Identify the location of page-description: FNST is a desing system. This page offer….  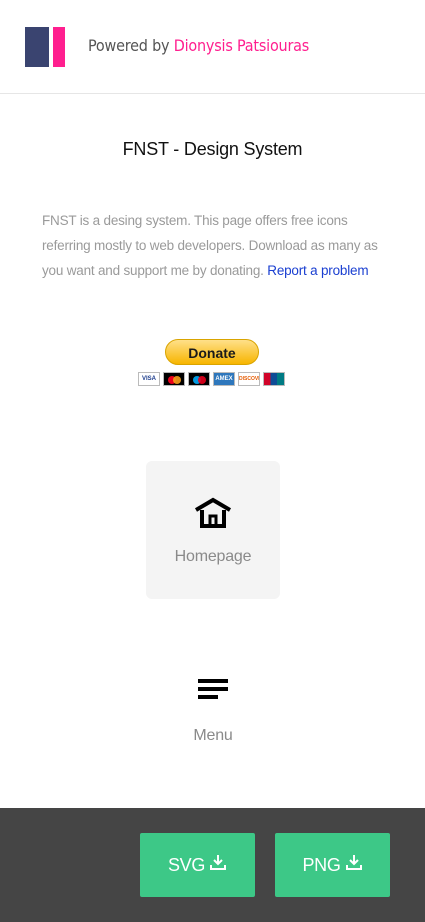
(214, 245).